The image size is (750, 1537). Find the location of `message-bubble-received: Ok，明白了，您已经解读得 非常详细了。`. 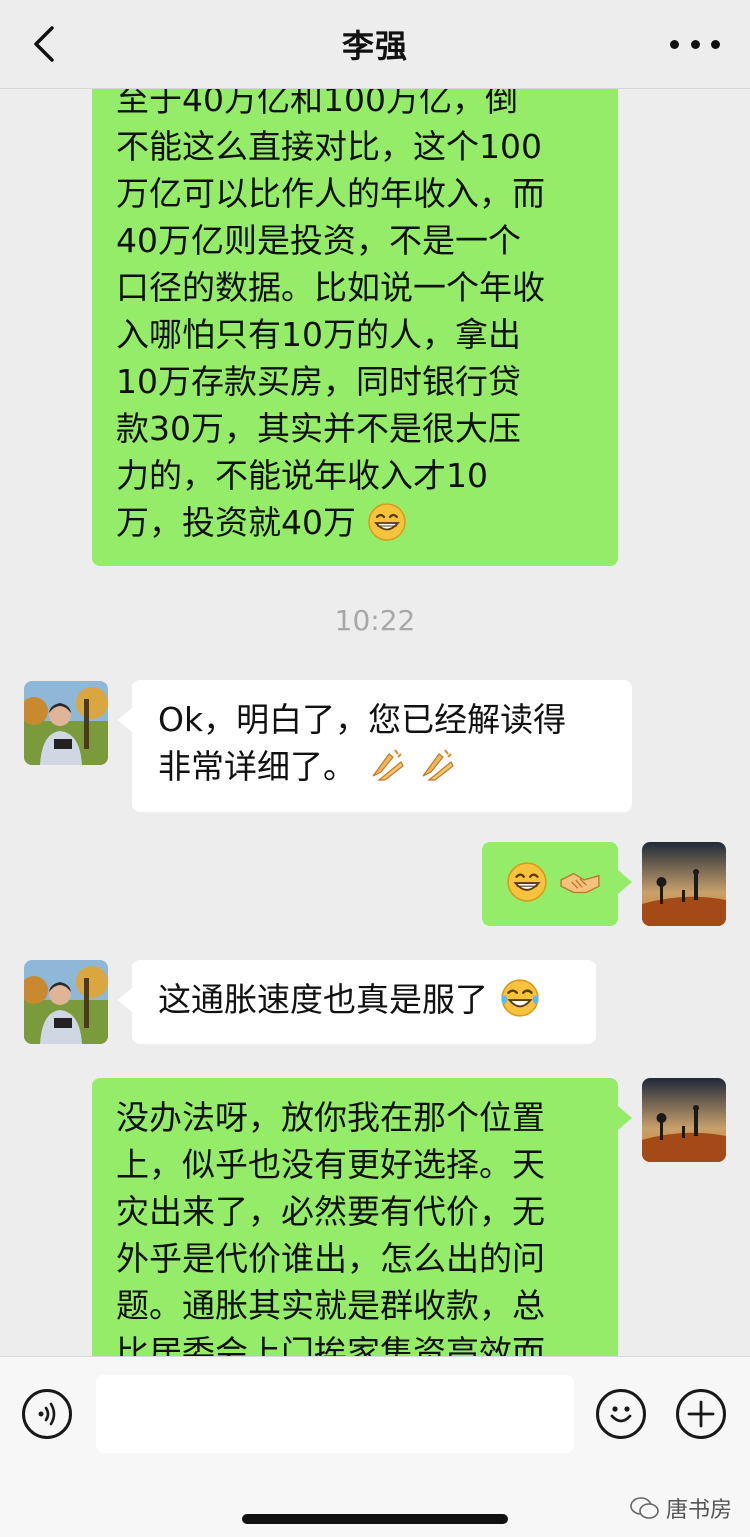

message-bubble-received: Ok，明白了，您已经解读得 非常详细了。 is located at coordinates (375, 746).